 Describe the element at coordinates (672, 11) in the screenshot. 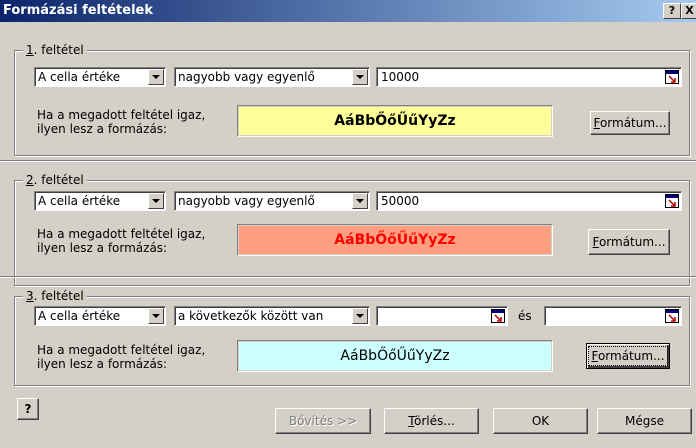

I see `help-button: ?` at that location.